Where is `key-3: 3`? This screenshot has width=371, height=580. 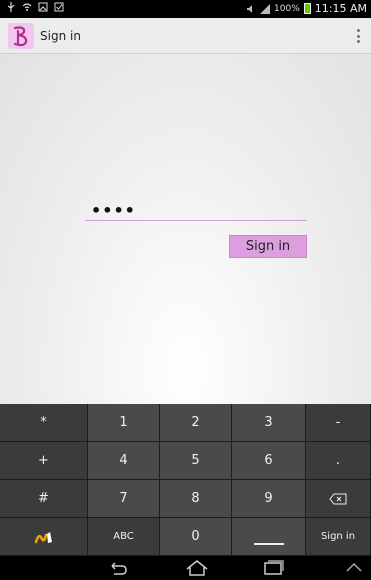
key-3: 3 is located at coordinates (269, 423).